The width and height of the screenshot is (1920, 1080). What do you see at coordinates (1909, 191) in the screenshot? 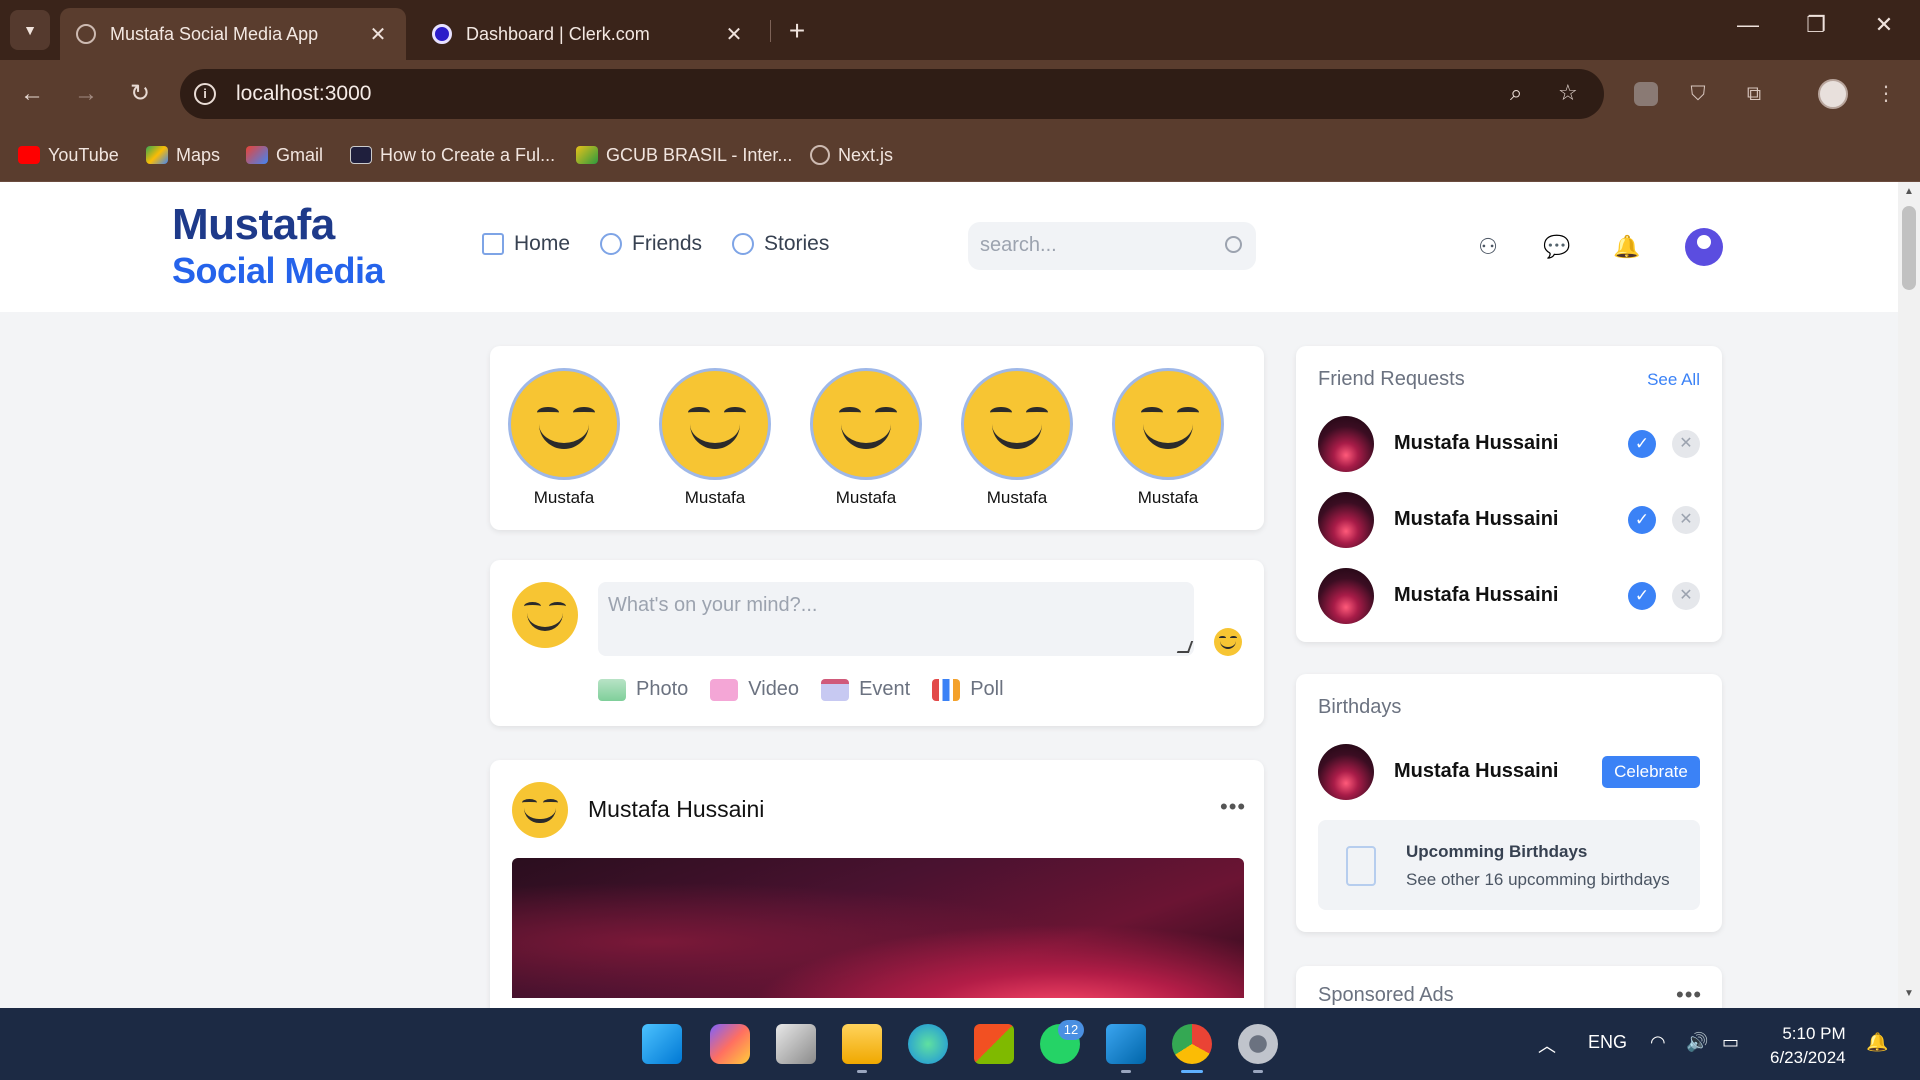
I see `scroll-up-icon: ▲` at bounding box center [1909, 191].